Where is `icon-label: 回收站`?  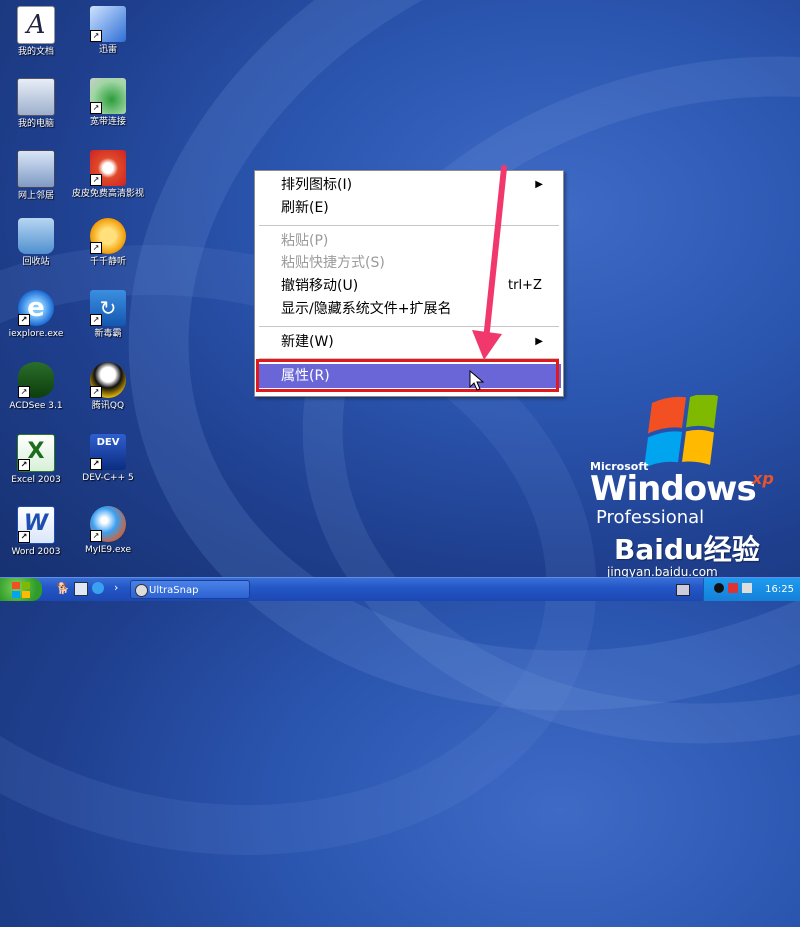
icon-label: 回收站 is located at coordinates (36, 262).